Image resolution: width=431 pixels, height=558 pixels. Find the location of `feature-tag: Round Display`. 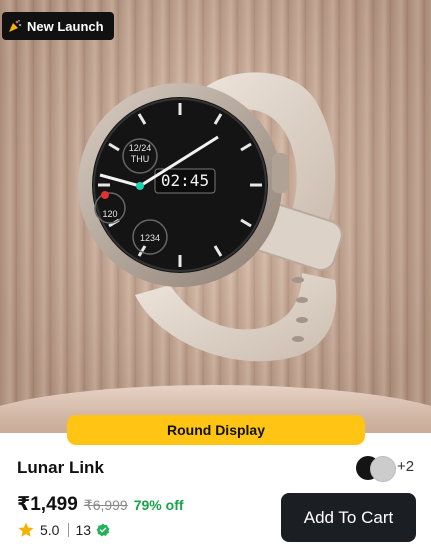

feature-tag: Round Display is located at coordinates (216, 430).